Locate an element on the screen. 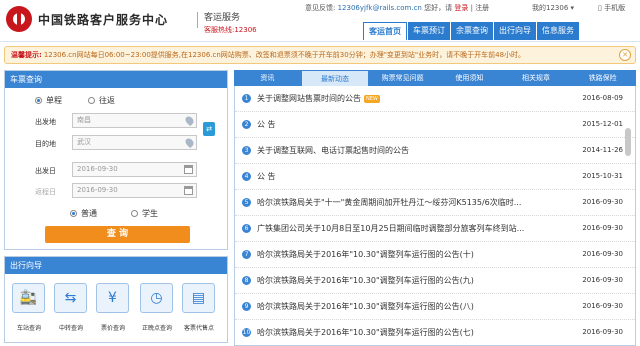 This screenshot has height=346, width=640. station-query-icon: 🚉 is located at coordinates (28, 298).